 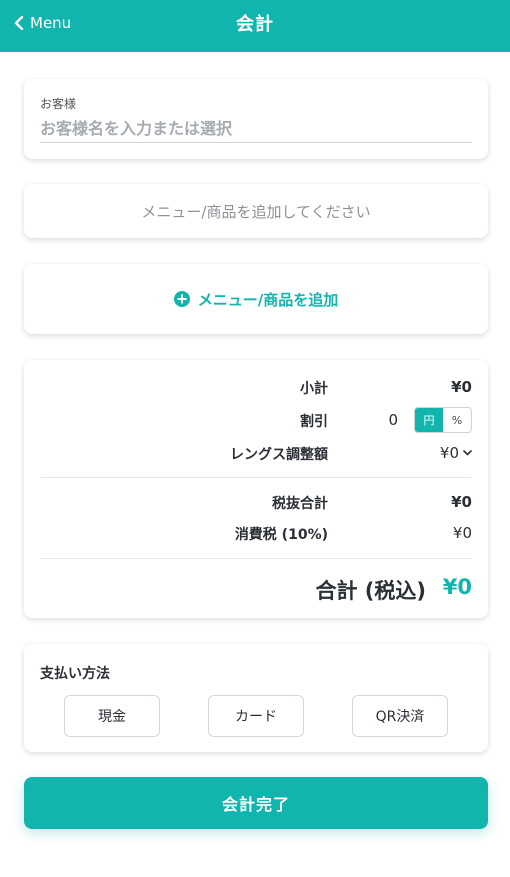 I want to click on grand-total-label: 合計 (税込), so click(x=370, y=591).